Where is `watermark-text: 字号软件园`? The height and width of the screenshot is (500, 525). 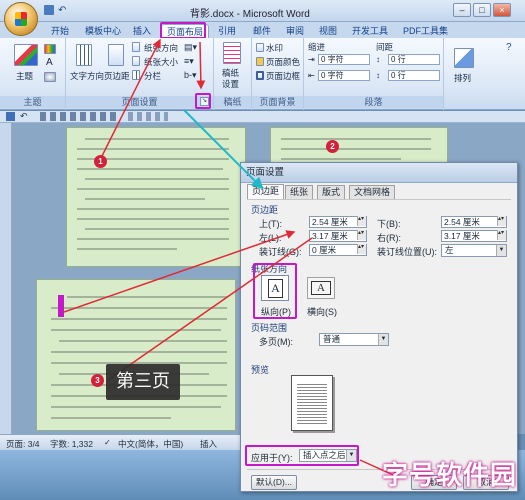 watermark-text: 字号软件园 is located at coordinates (450, 476).